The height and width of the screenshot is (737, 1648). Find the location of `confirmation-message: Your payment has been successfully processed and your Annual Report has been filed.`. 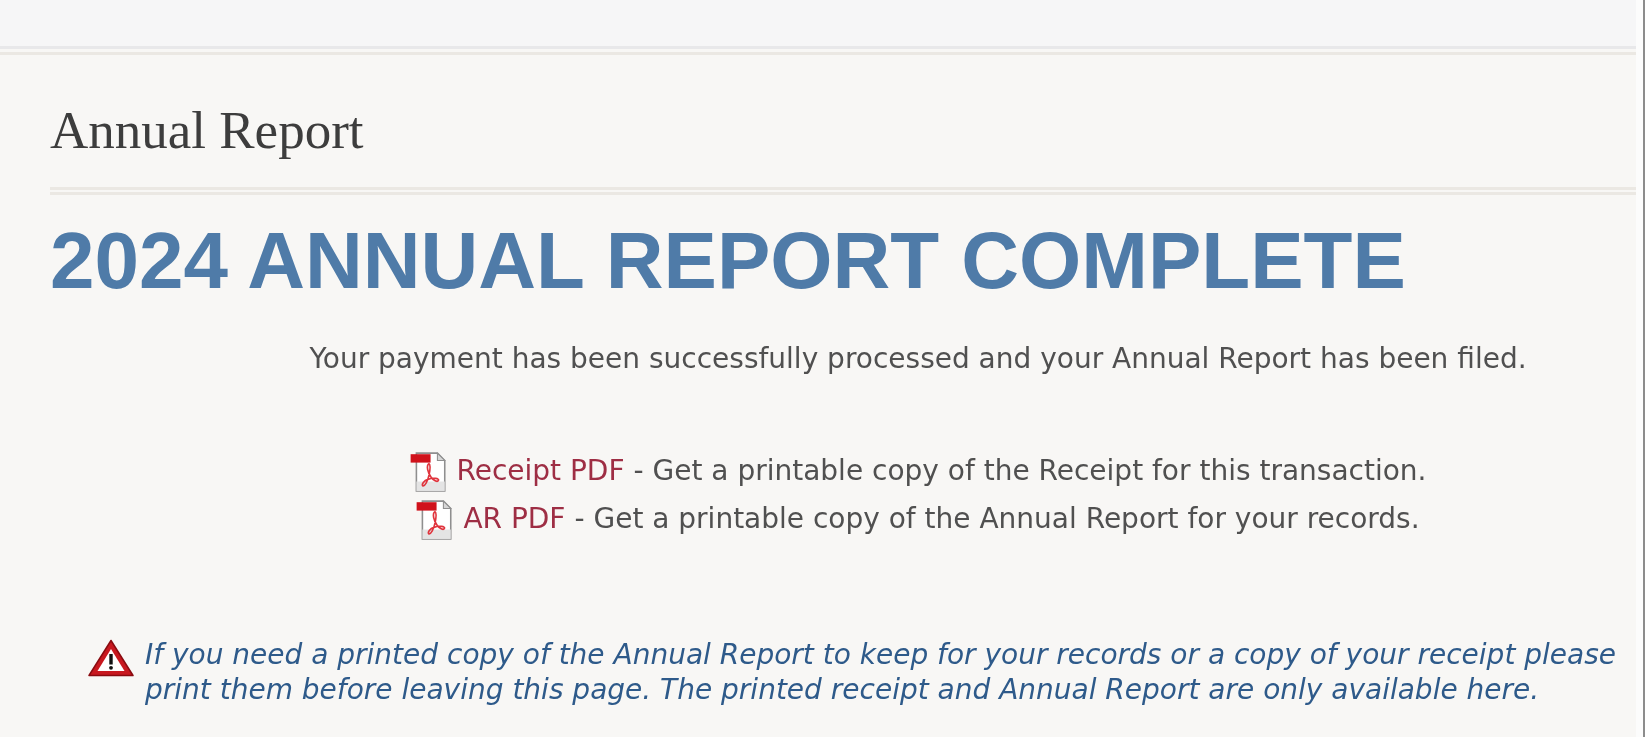

confirmation-message: Your payment has been successfully processed and your Annual Report has been filed. is located at coordinates (918, 359).